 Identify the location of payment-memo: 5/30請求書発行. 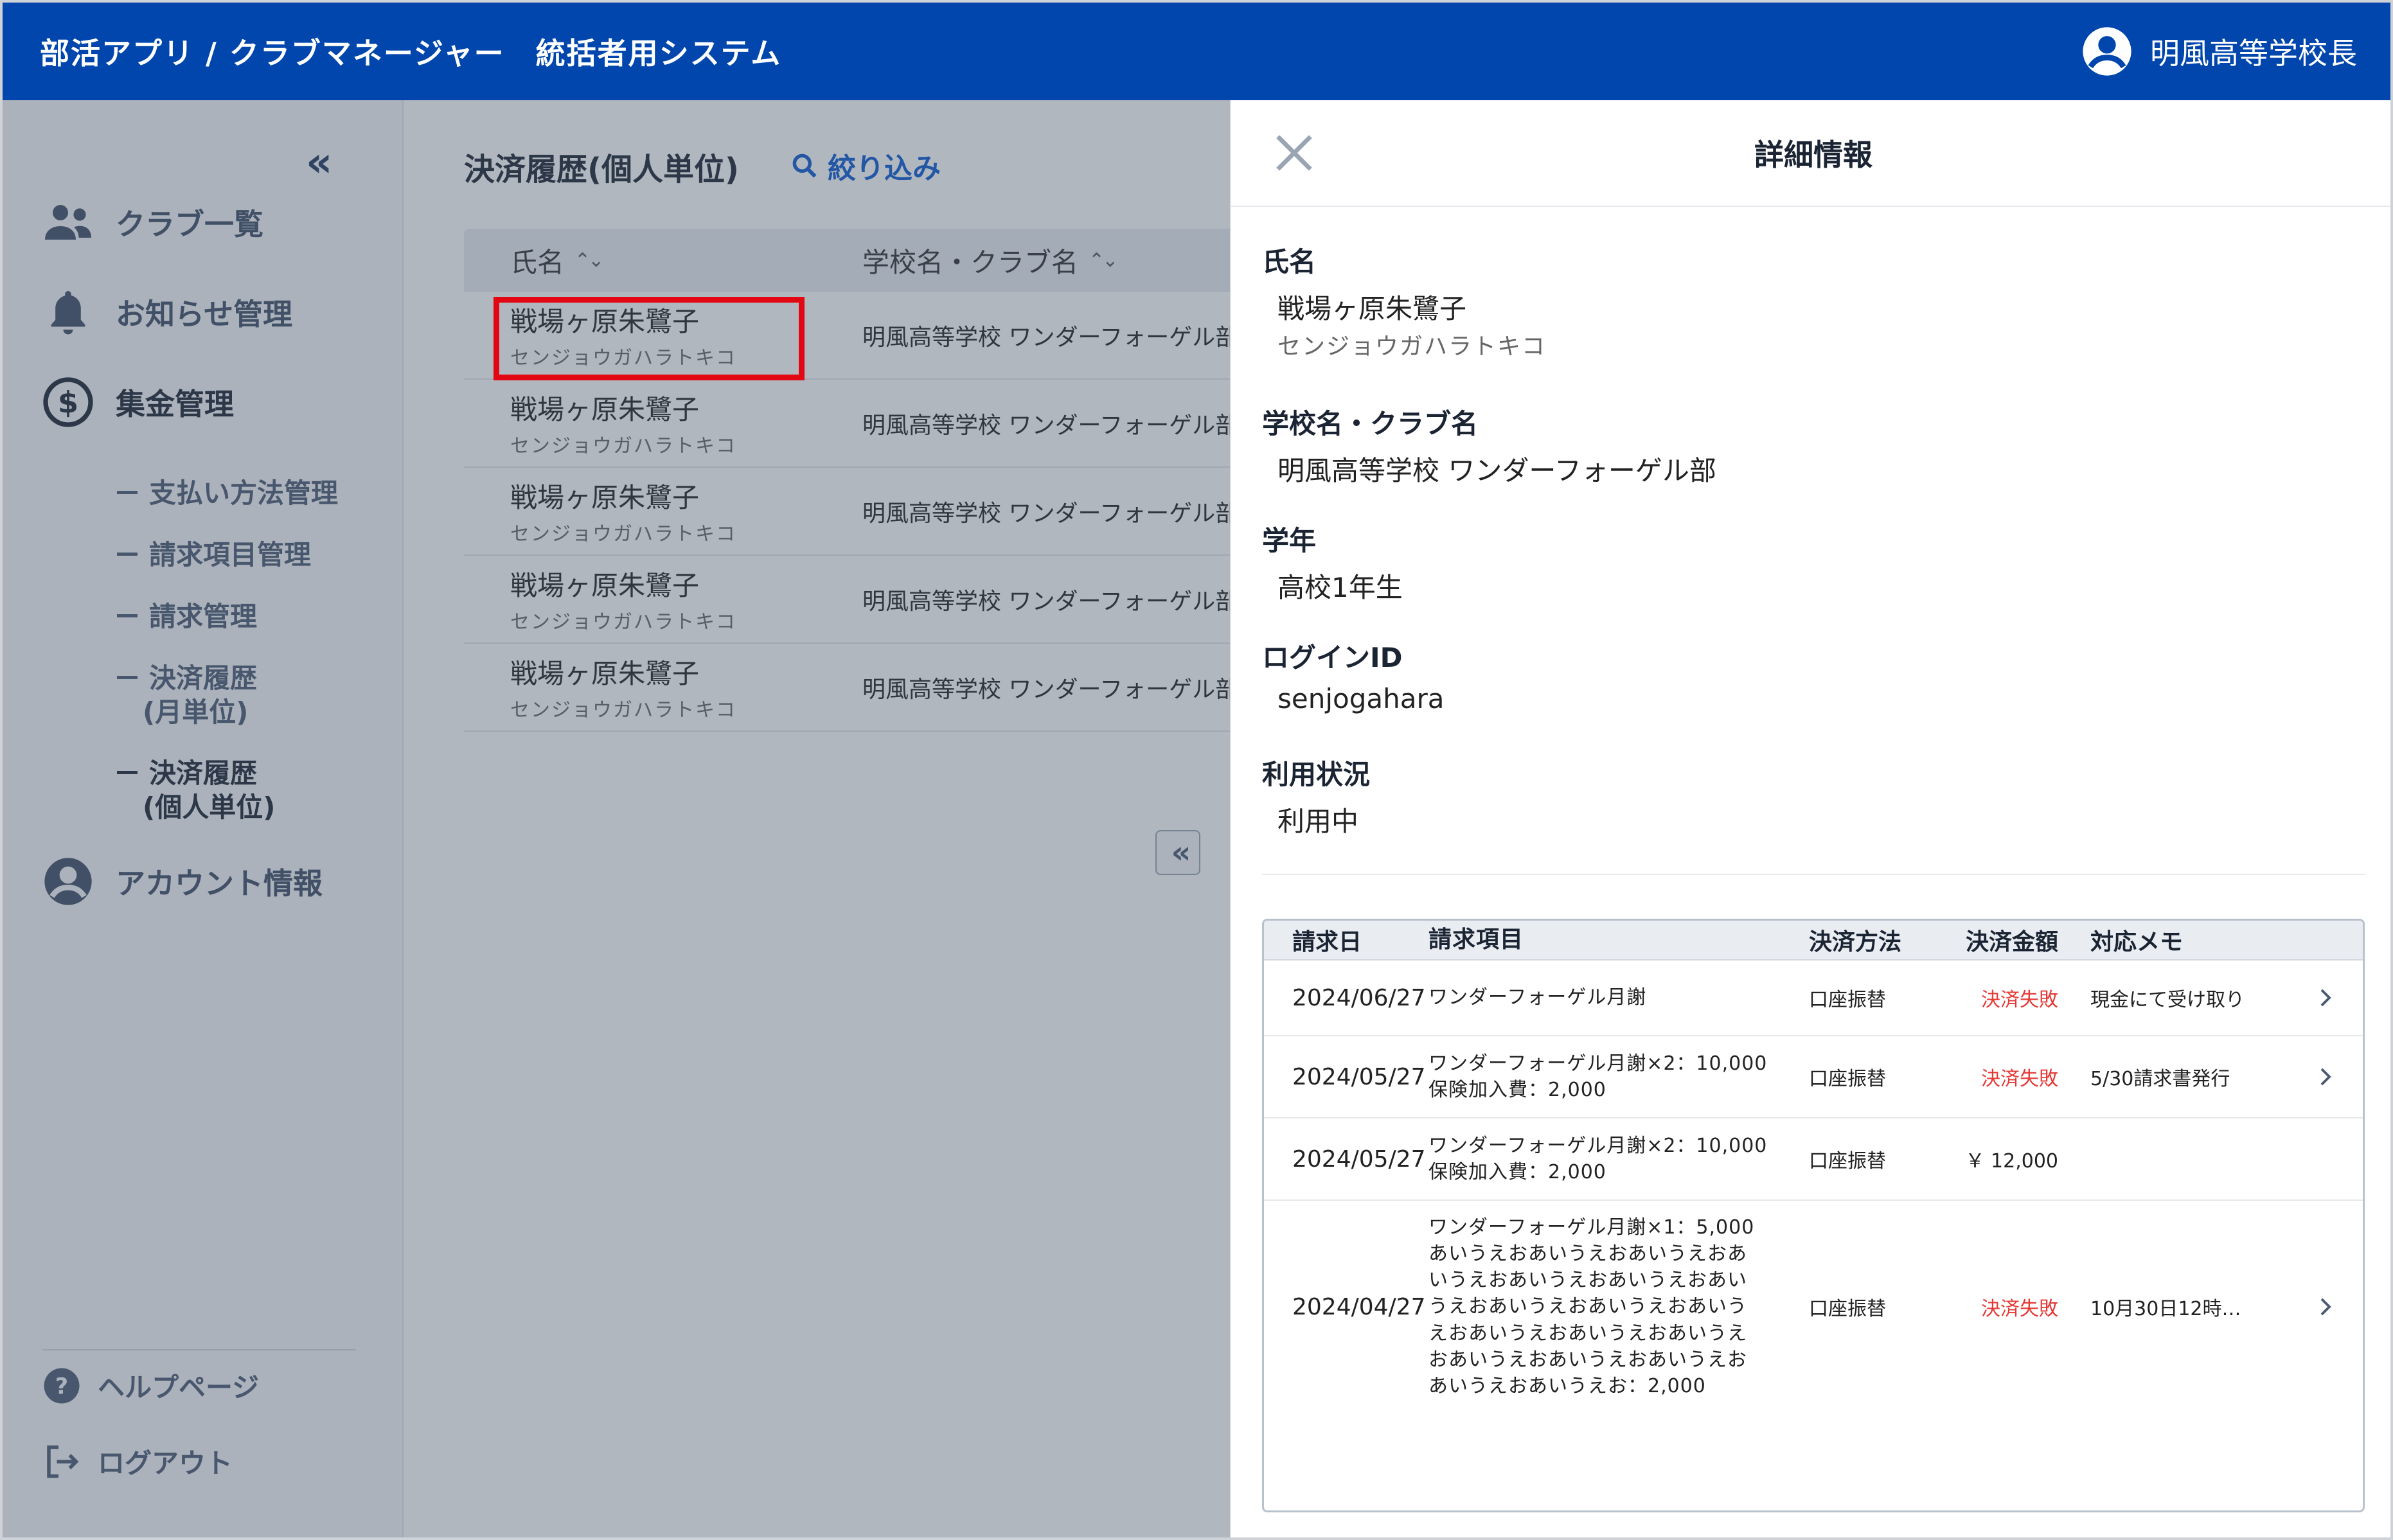
(2160, 1079).